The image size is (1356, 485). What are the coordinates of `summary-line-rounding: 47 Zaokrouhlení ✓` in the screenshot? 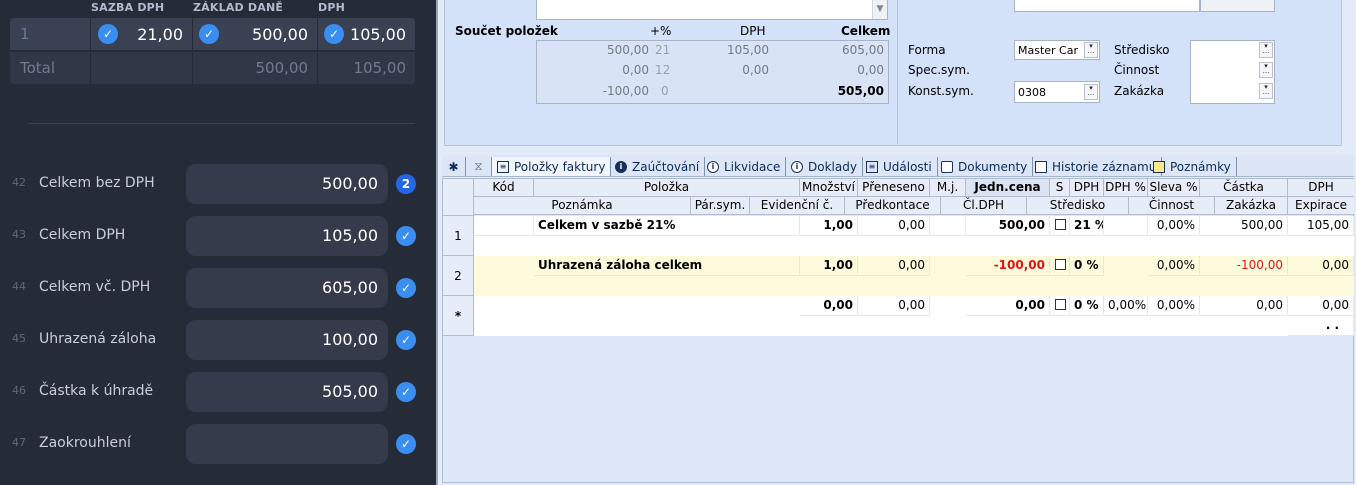 It's located at (216, 444).